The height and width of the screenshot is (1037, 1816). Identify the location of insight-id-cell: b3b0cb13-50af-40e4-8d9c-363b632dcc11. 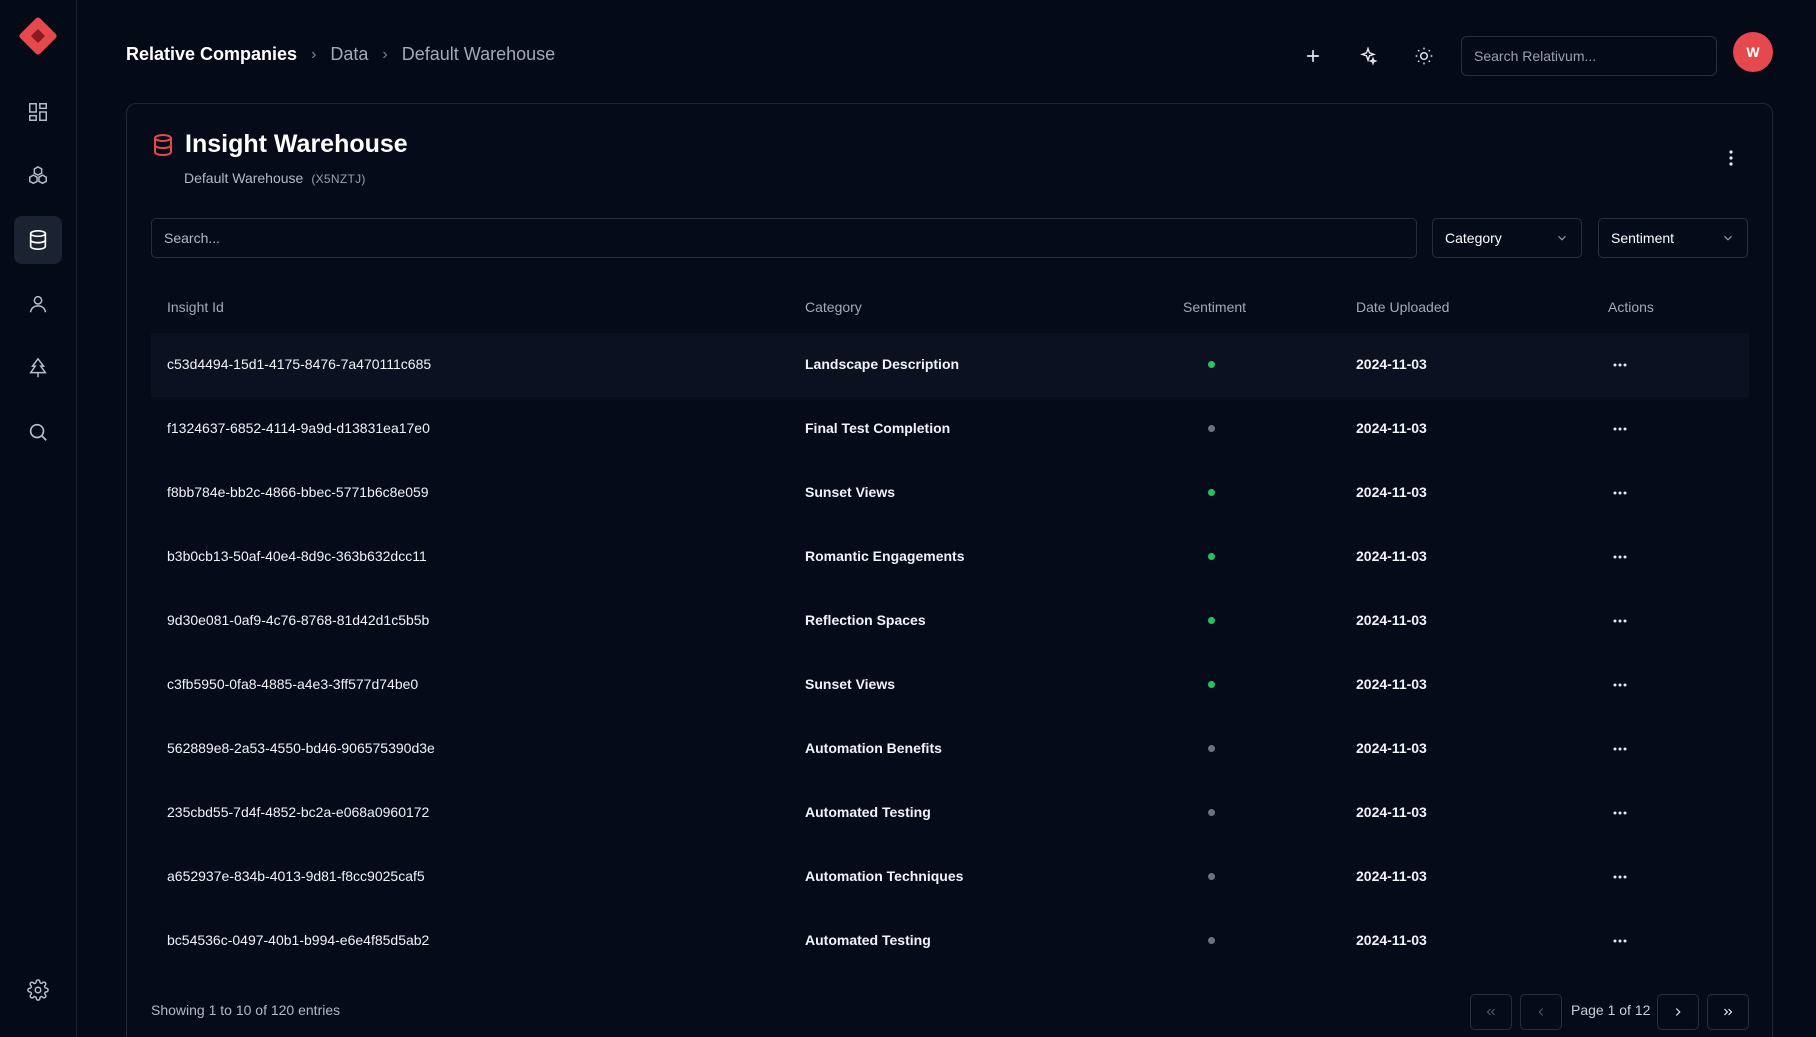
(297, 556).